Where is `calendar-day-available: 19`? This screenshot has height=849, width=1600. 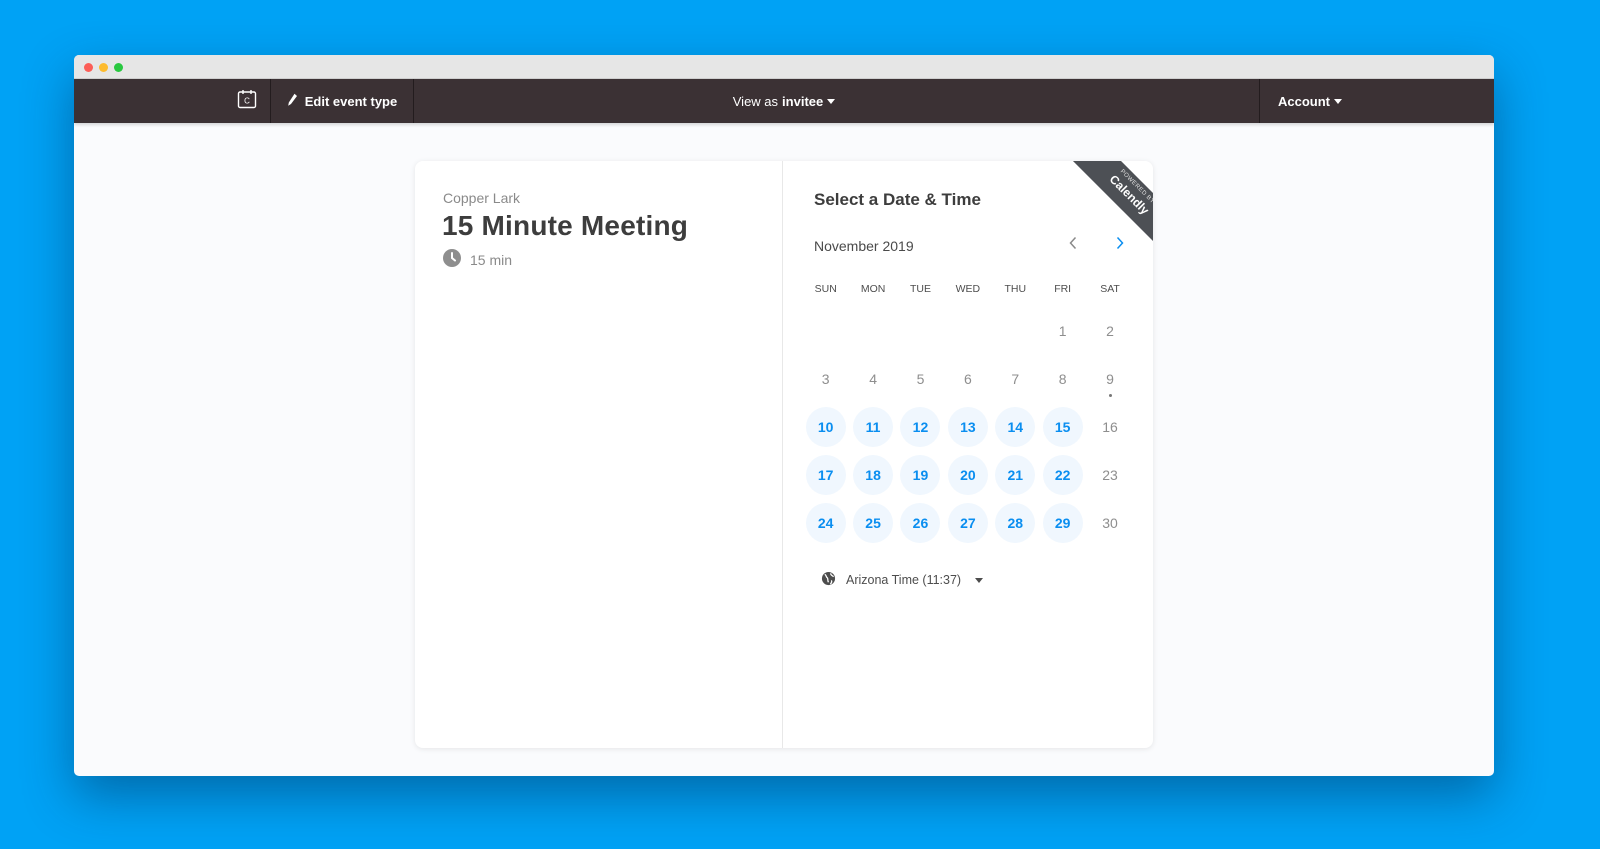 calendar-day-available: 19 is located at coordinates (920, 475).